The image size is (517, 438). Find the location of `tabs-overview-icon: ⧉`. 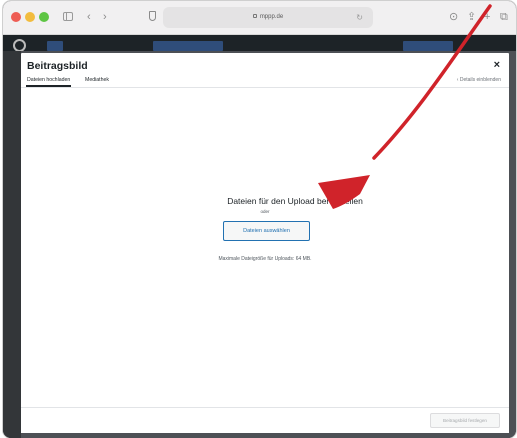

tabs-overview-icon: ⧉ is located at coordinates (504, 17).